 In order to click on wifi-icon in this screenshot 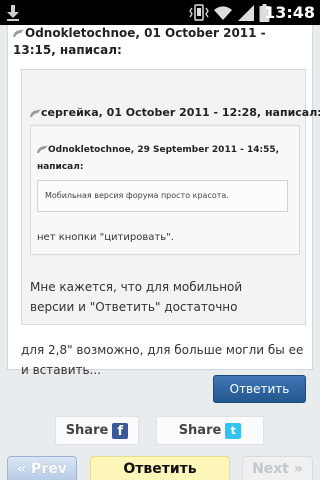, I will do `click(223, 13)`.